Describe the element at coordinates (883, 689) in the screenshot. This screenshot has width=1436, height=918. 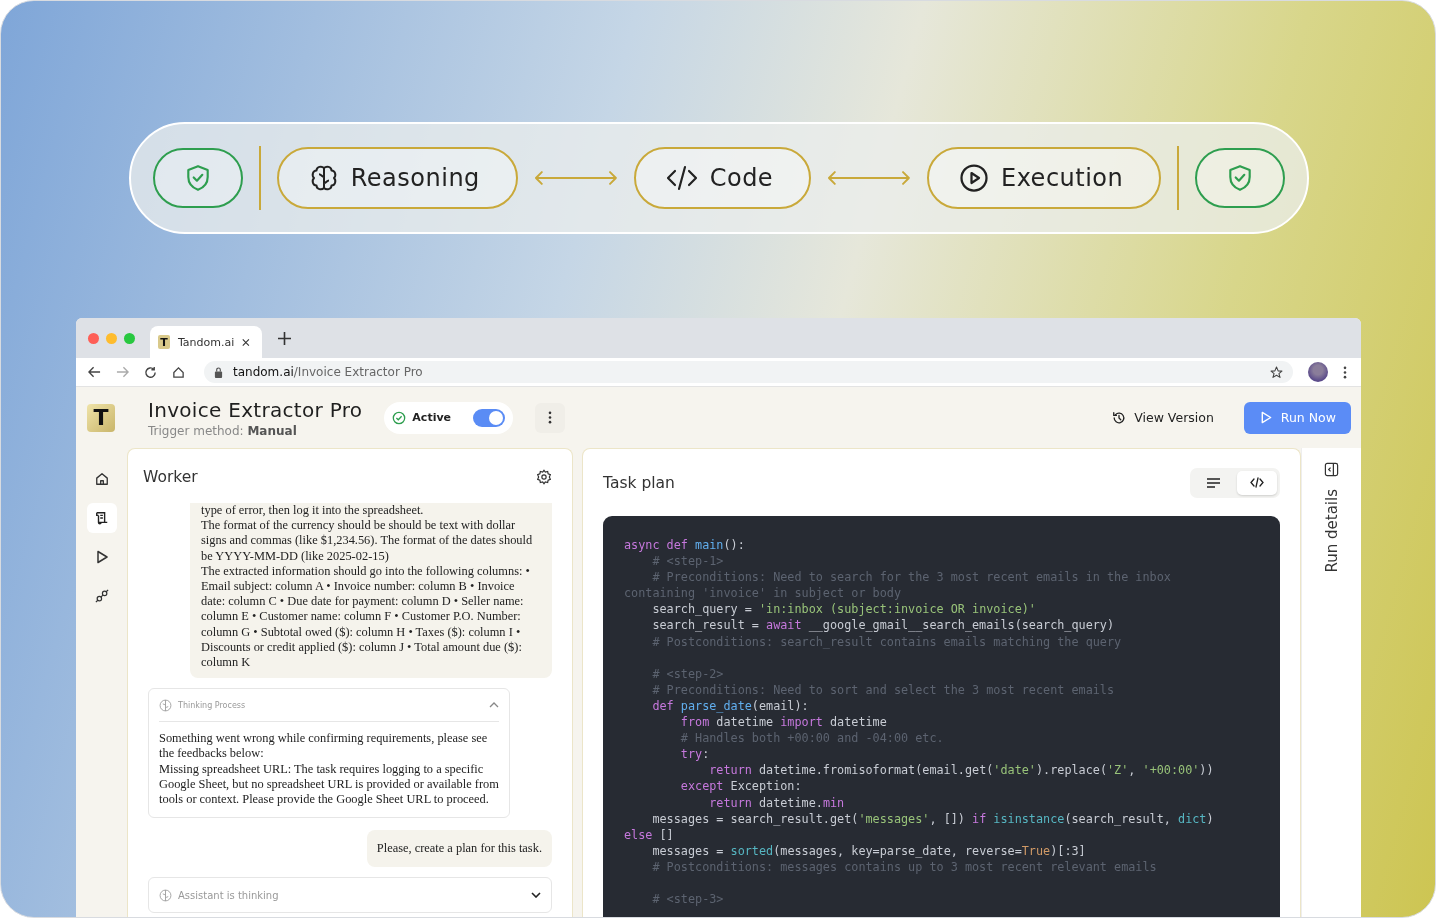
I see `code-line: # Preconditions: Need to sort and select the 3 most recent emails` at that location.